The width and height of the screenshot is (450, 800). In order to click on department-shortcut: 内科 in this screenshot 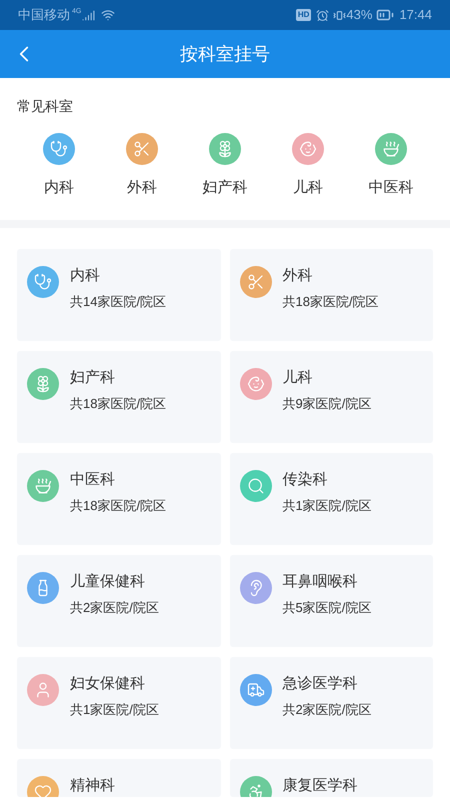, I will do `click(59, 166)`.